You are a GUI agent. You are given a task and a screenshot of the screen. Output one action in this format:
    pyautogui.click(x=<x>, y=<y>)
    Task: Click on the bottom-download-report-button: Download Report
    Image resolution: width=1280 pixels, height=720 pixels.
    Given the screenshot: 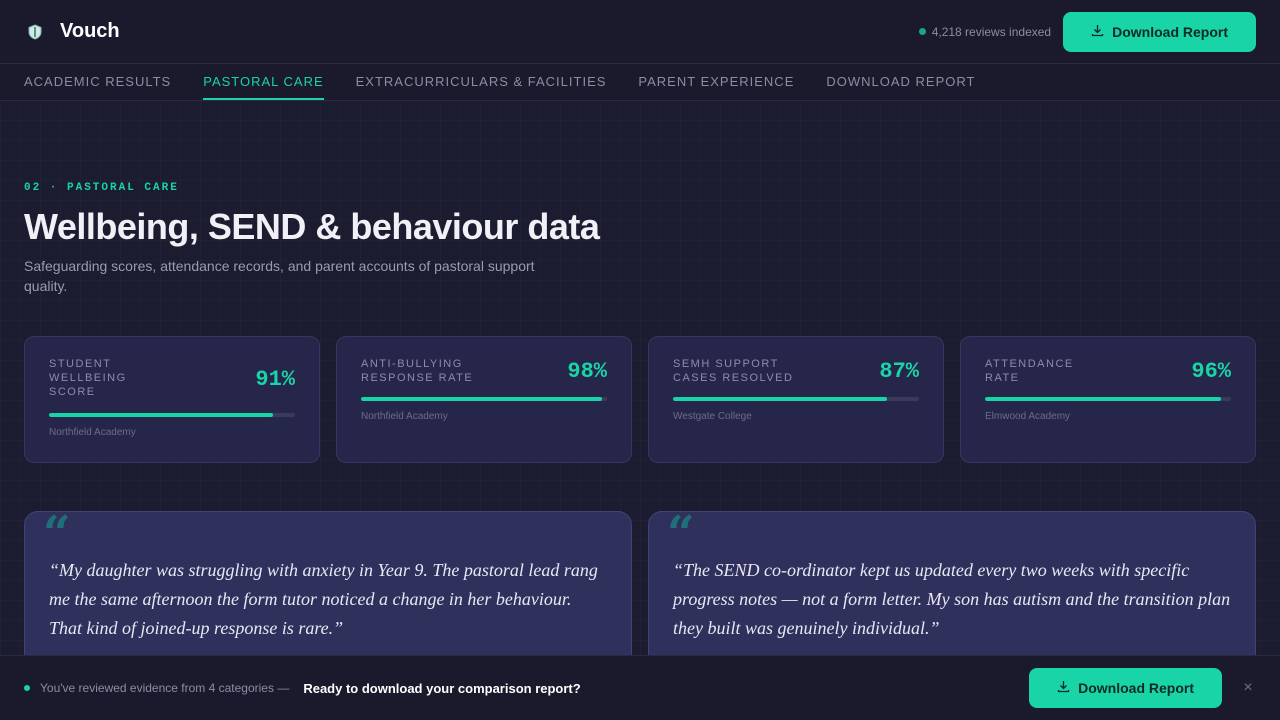 What is the action you would take?
    pyautogui.click(x=1125, y=688)
    